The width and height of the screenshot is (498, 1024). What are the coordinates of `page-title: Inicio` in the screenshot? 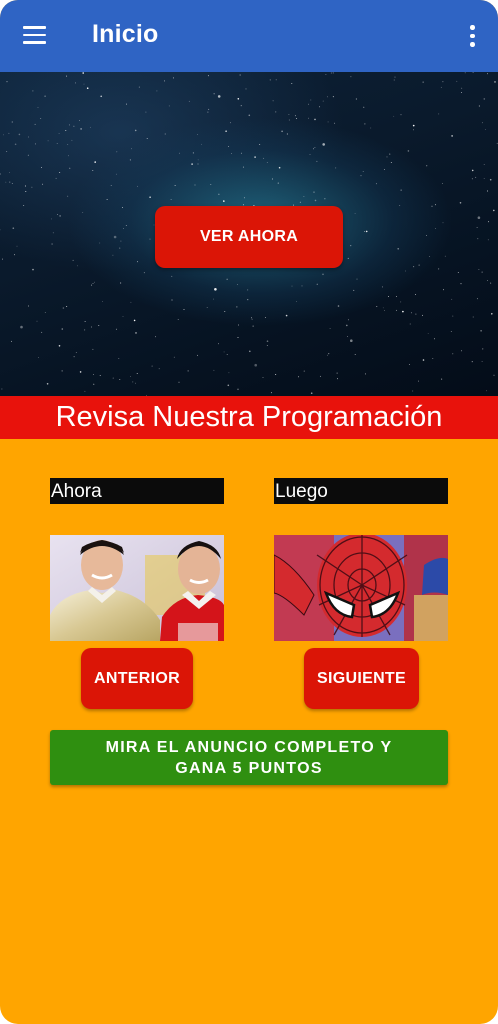 It's located at (125, 34).